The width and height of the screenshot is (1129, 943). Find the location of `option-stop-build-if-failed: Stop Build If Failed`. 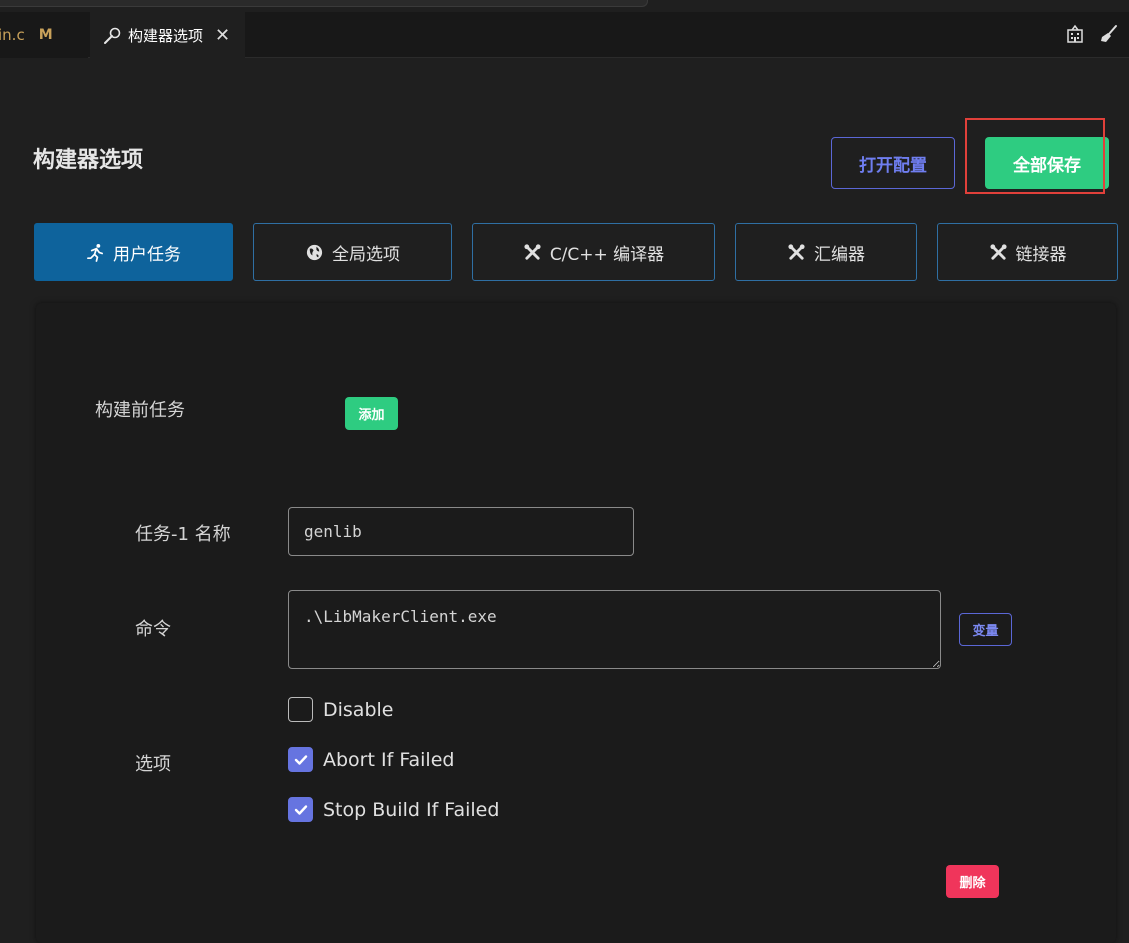

option-stop-build-if-failed: Stop Build If Failed is located at coordinates (393, 809).